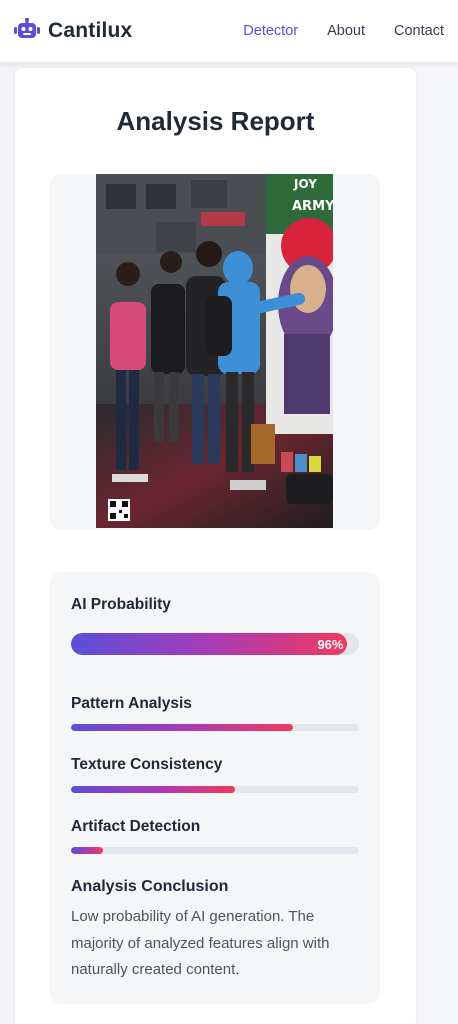 Image resolution: width=458 pixels, height=1024 pixels. I want to click on conclusion-title: Analysis Conclusion, so click(150, 886).